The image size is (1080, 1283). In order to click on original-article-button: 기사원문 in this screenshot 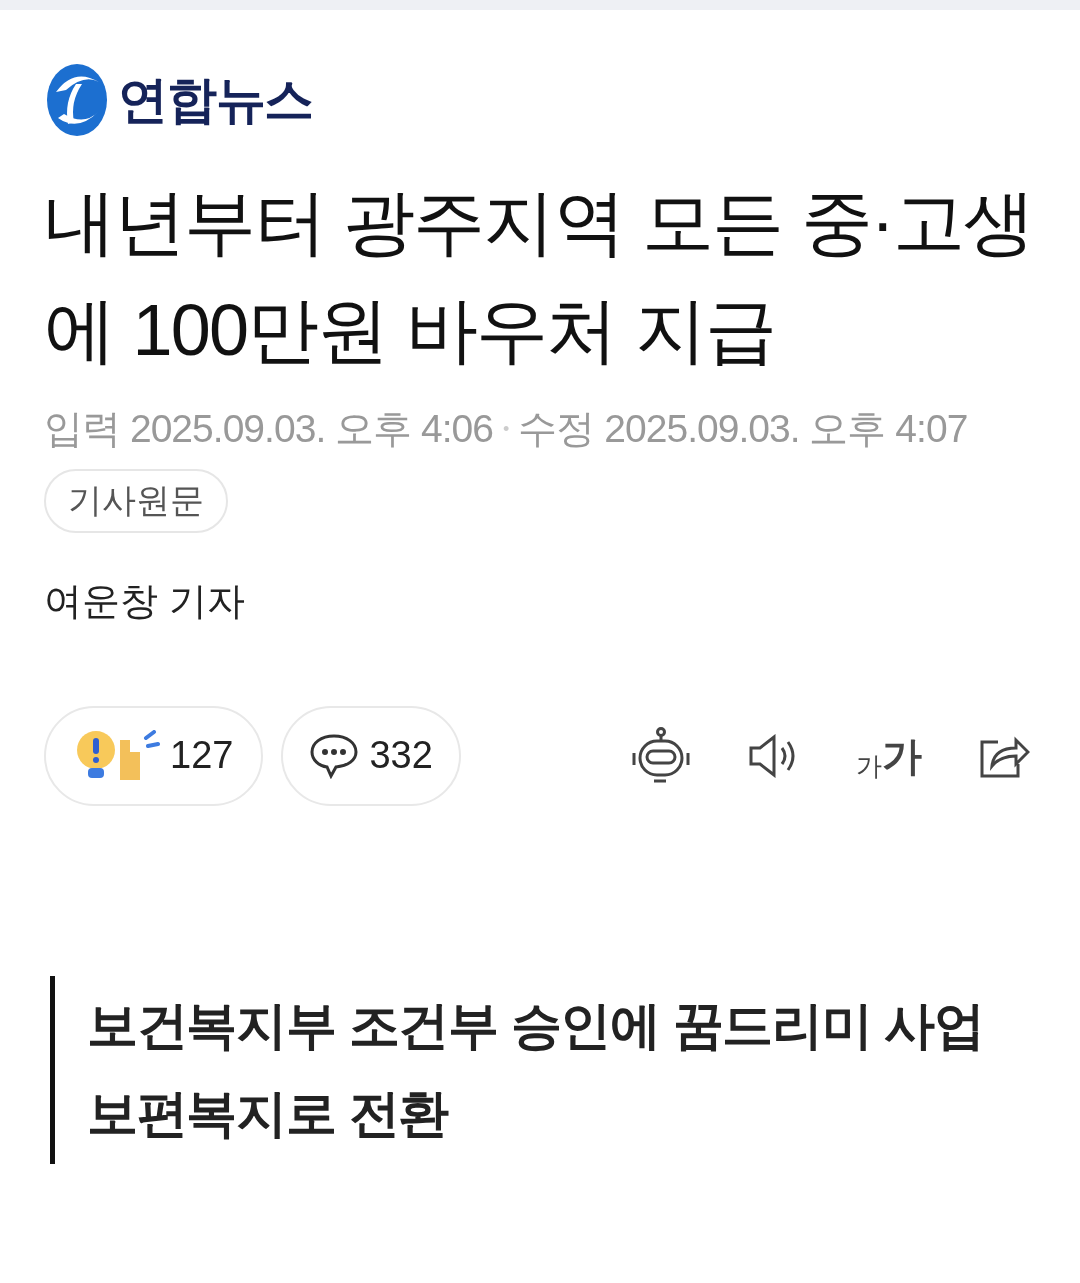, I will do `click(136, 500)`.